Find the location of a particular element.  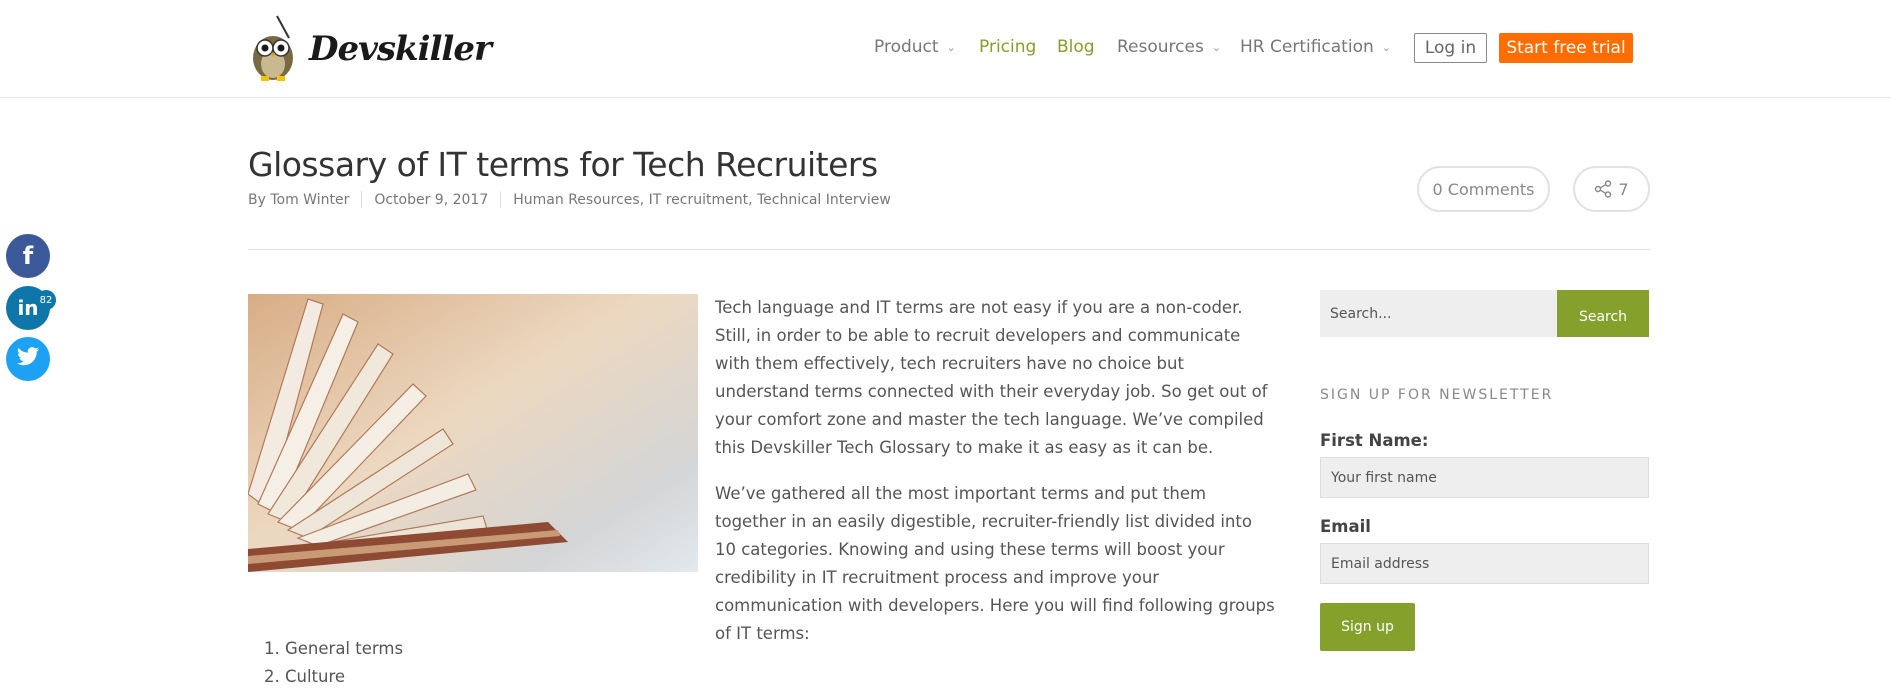

twitter-icon is located at coordinates (28, 359).